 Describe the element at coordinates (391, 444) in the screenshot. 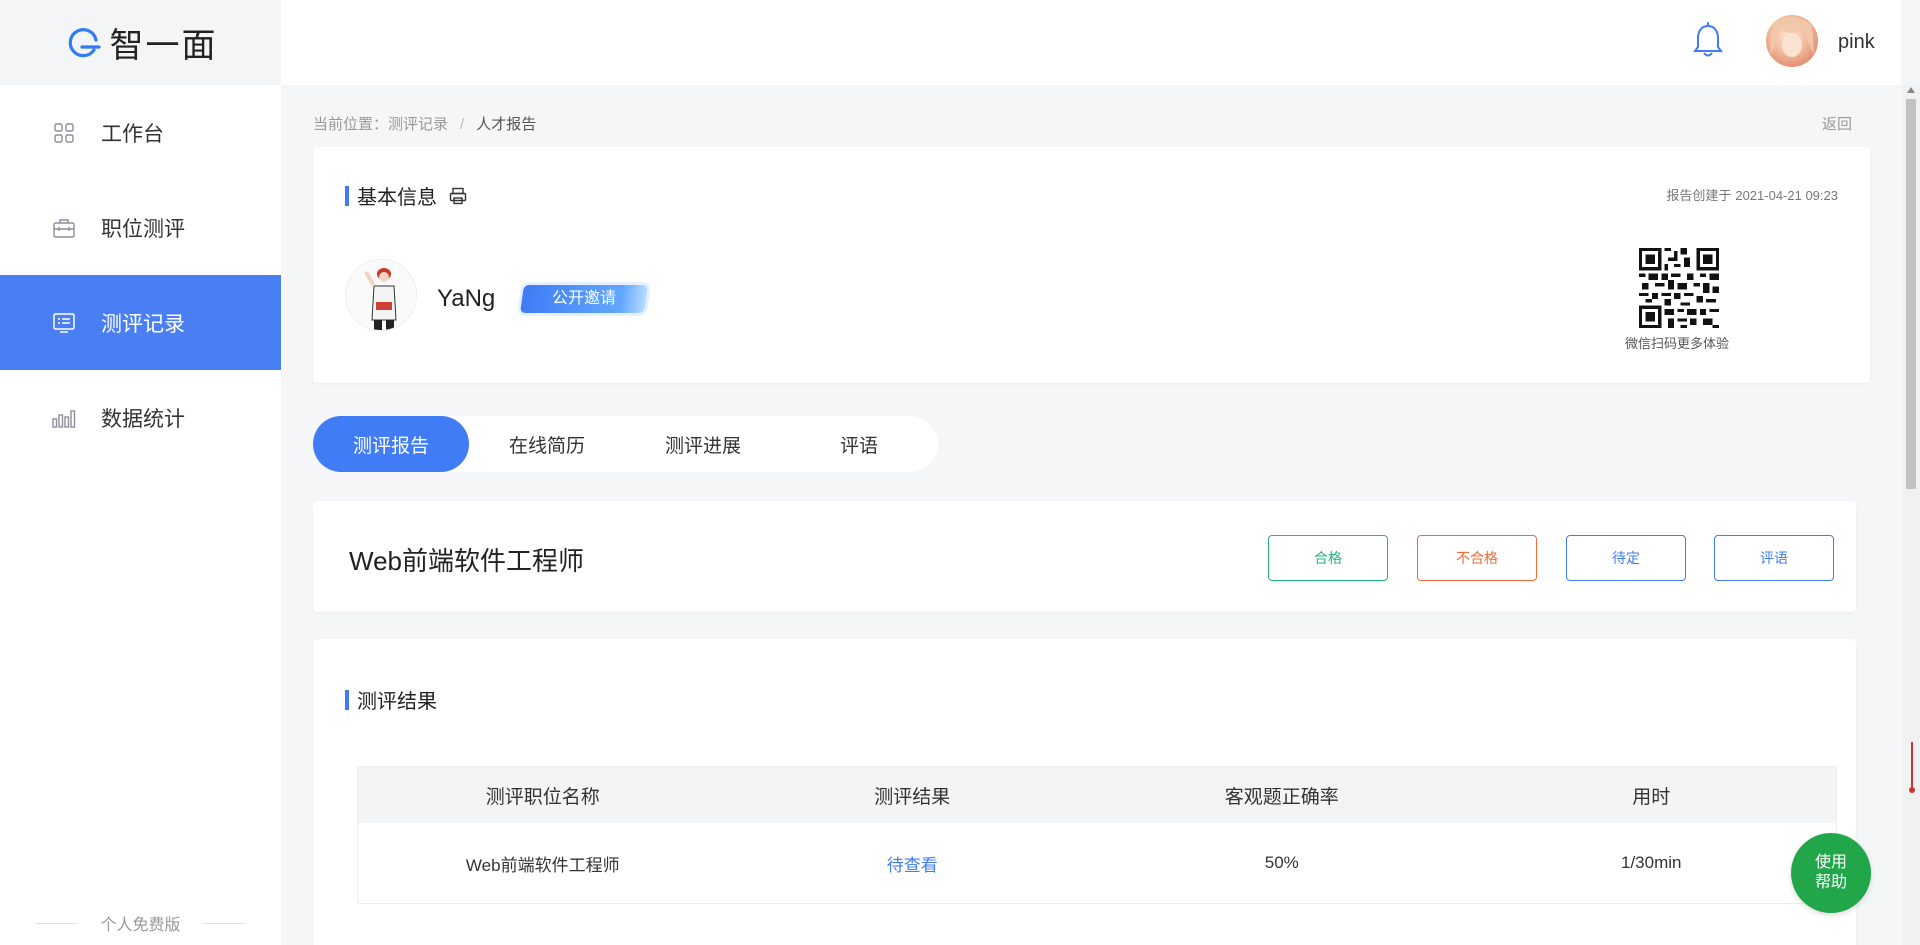

I see `tab-assessment-report: 测评报告` at that location.